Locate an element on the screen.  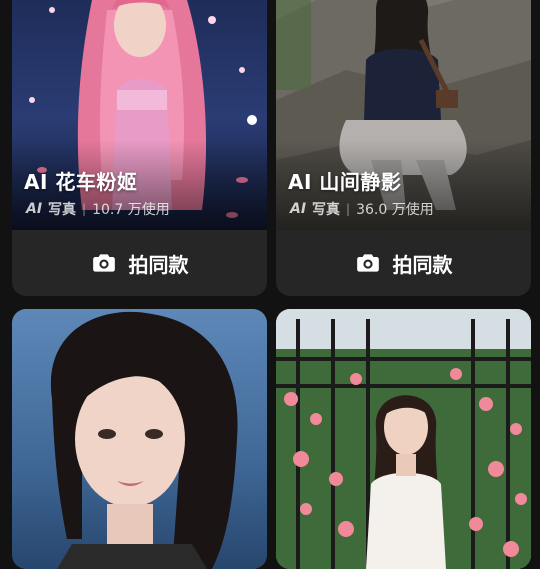
template-meta: AI 写真 | 10.7 万使用 is located at coordinates (98, 209).